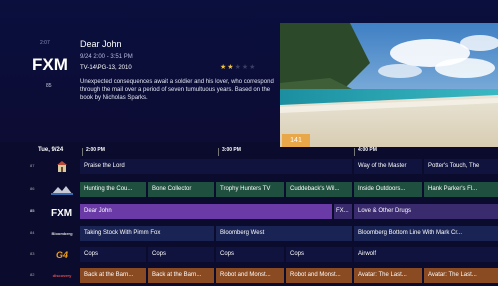  What do you see at coordinates (32, 188) in the screenshot?
I see `channel-number: 86` at bounding box center [32, 188].